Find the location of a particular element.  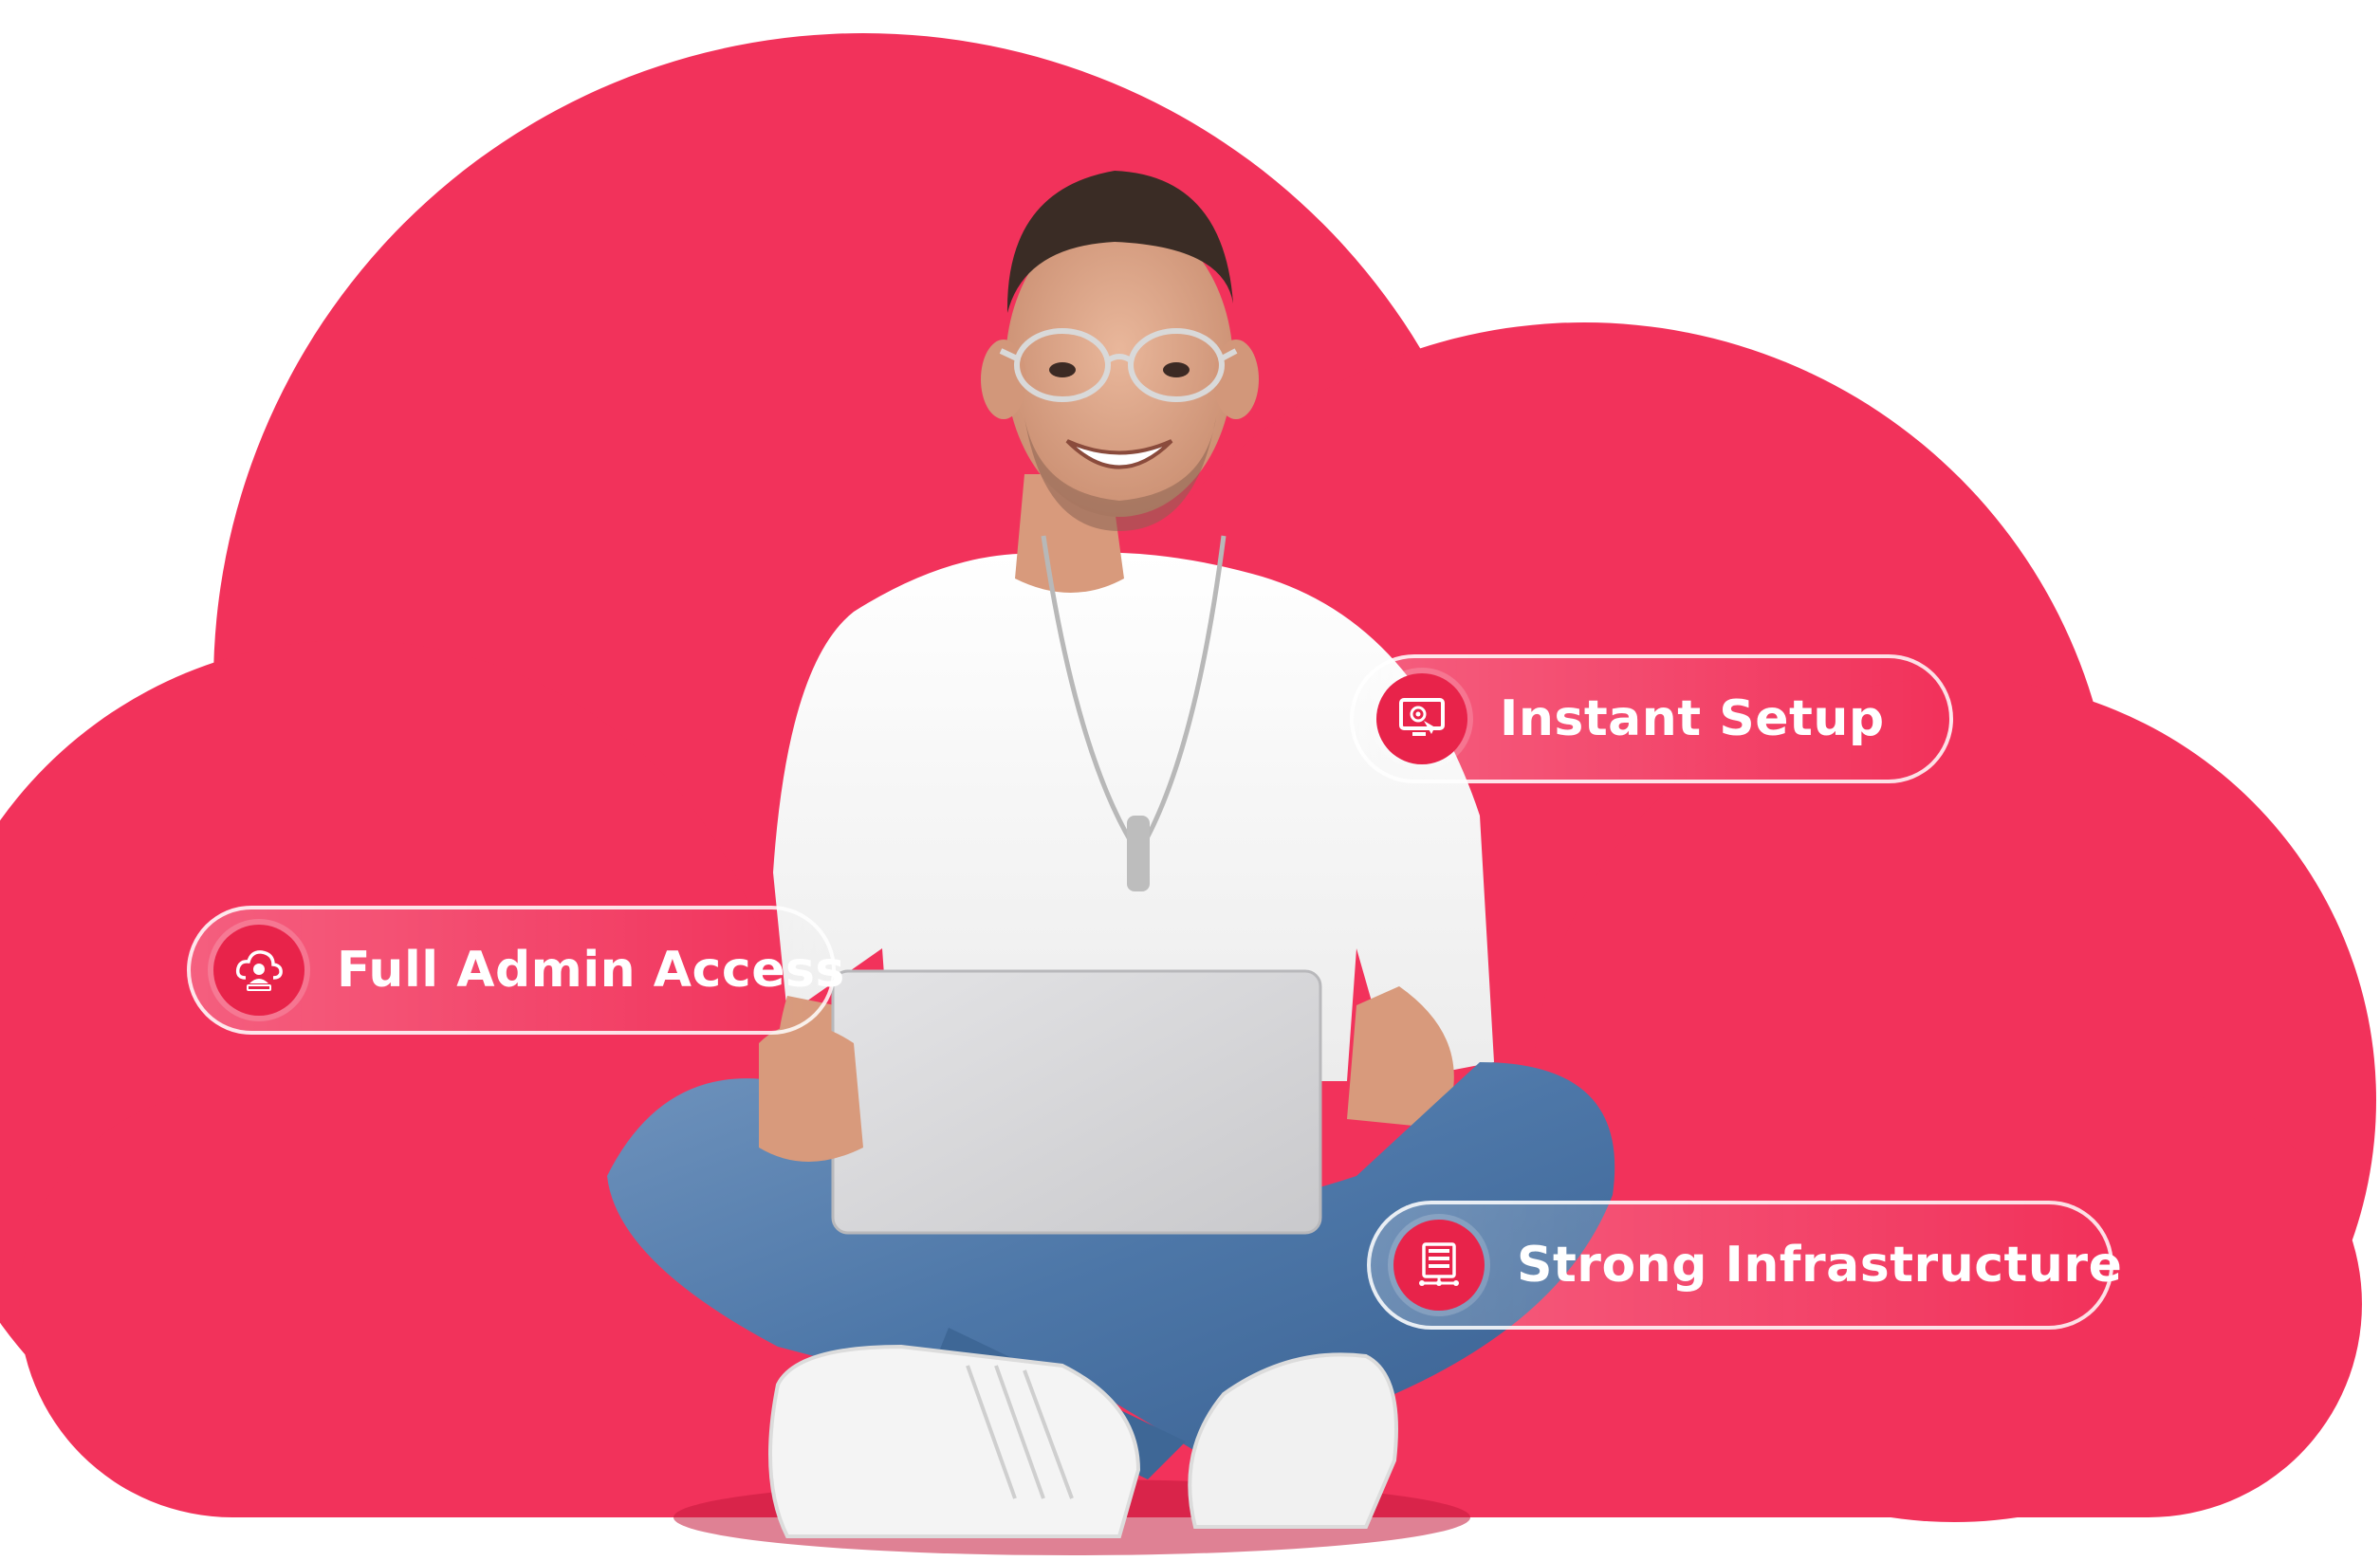

feature-pill-strong-infrastructure: Strong Infrastructure is located at coordinates (1744, 1265).